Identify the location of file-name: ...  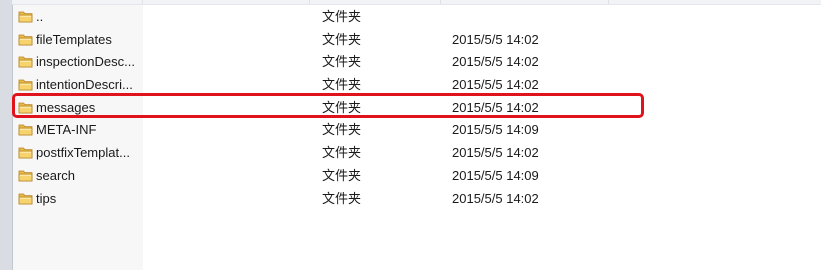
(40, 16).